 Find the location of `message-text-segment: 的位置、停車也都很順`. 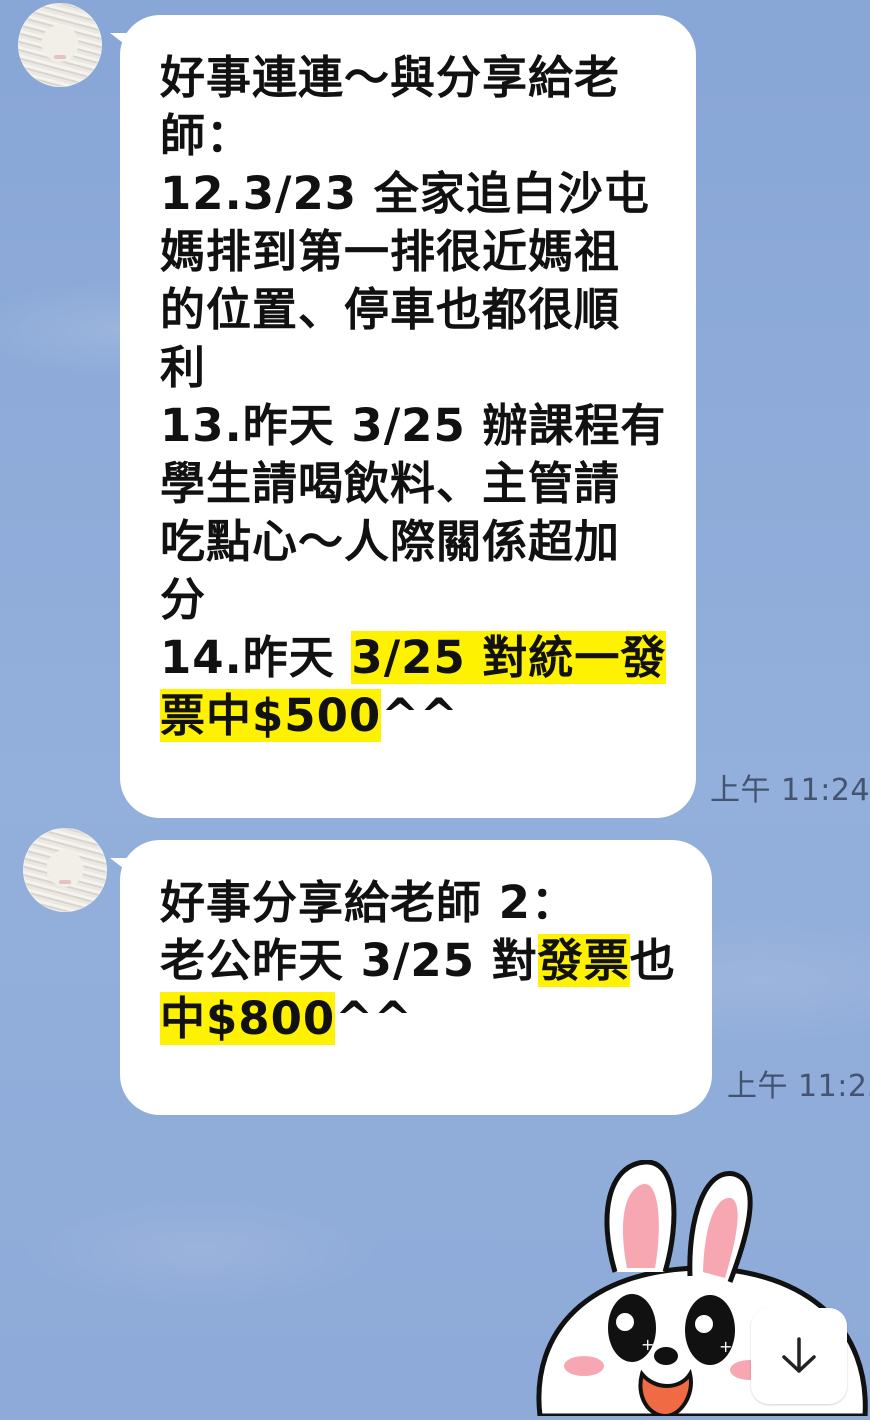

message-text-segment: 的位置、停車也都很順 is located at coordinates (390, 309).